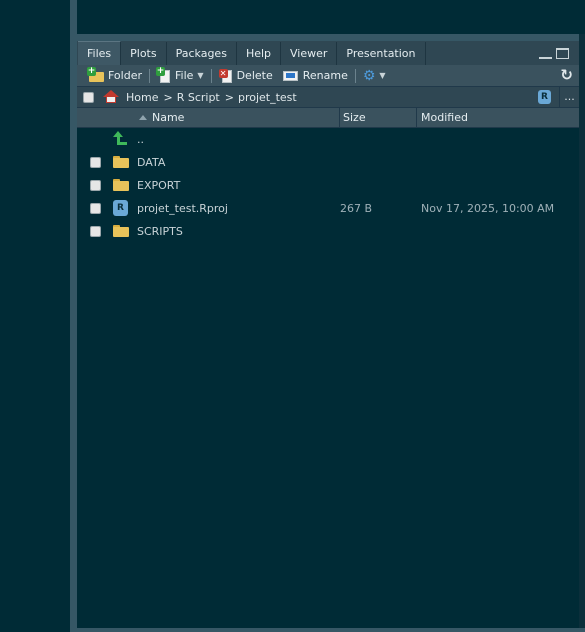  I want to click on file-name: projet_test.Rproj, so click(182, 208).